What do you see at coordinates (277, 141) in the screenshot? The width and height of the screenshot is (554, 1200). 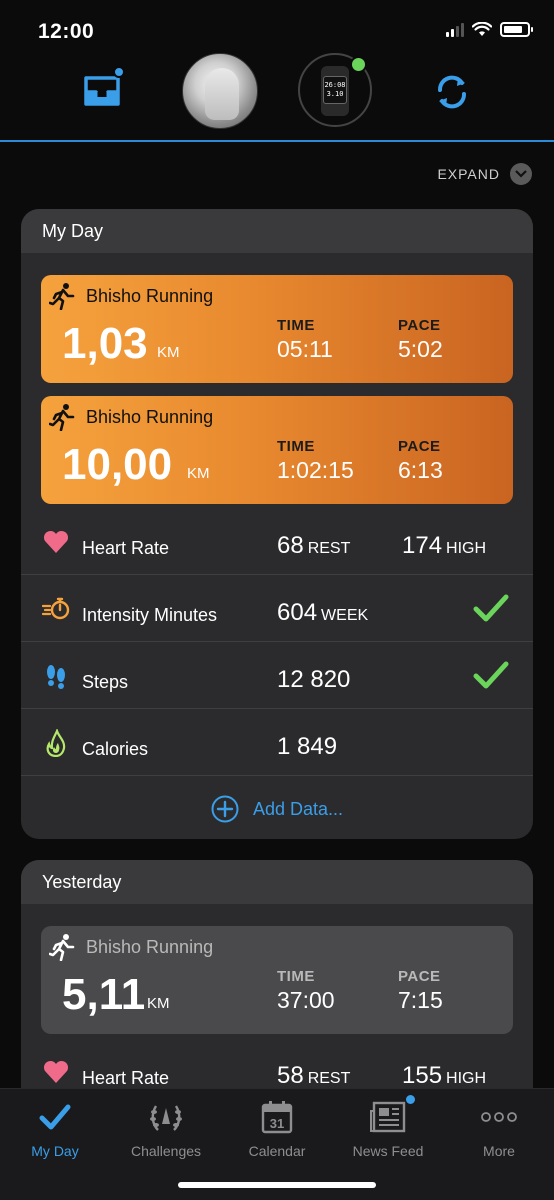 I see `header-divider` at bounding box center [277, 141].